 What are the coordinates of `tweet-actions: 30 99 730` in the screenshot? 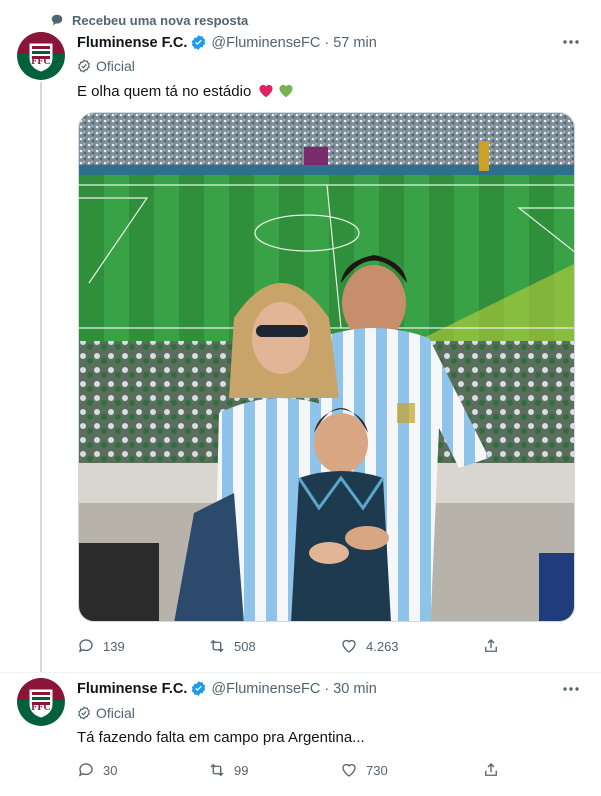 It's located at (292, 770).